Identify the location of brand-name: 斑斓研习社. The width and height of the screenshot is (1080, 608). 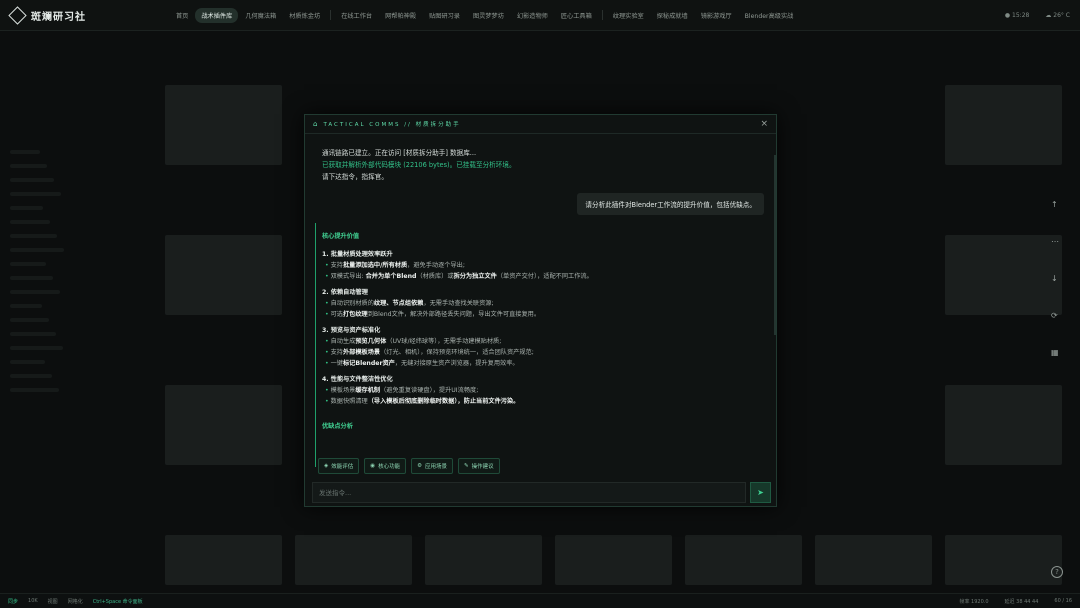
(58, 17).